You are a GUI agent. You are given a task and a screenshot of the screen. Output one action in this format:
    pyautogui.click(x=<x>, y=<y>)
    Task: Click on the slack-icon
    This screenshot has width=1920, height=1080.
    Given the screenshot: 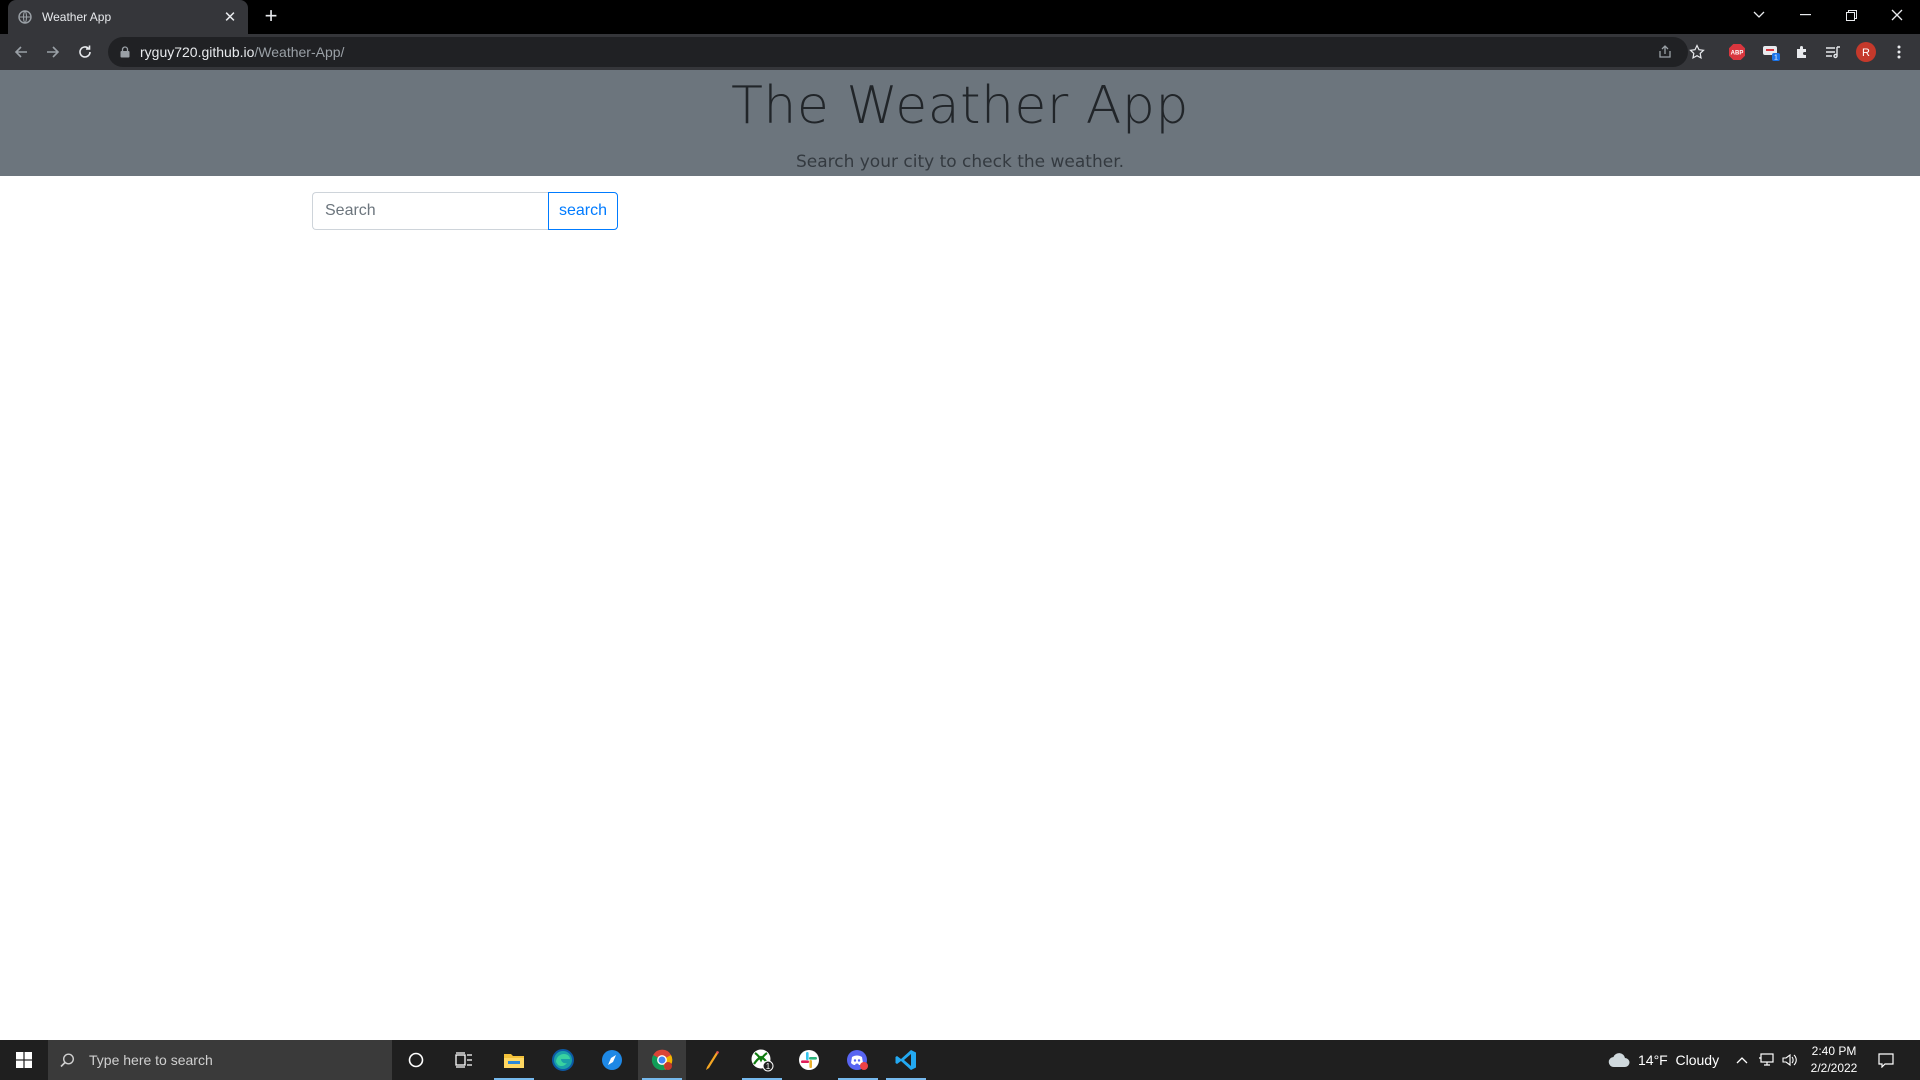 What is the action you would take?
    pyautogui.click(x=809, y=1060)
    